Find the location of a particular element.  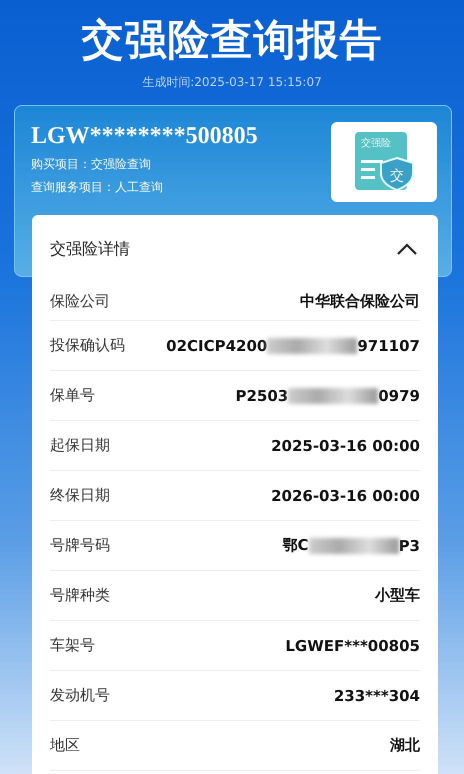

field-value: 0979 is located at coordinates (399, 395).